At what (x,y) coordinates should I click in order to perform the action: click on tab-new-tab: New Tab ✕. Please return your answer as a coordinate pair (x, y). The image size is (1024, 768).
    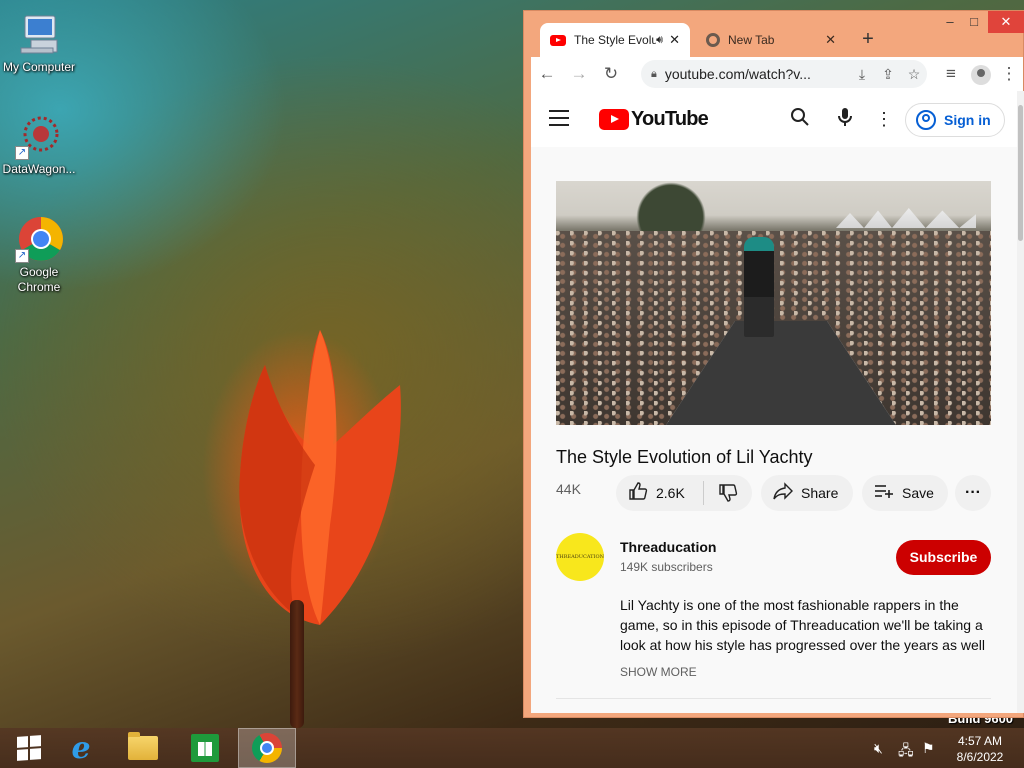
    Looking at the image, I should click on (771, 40).